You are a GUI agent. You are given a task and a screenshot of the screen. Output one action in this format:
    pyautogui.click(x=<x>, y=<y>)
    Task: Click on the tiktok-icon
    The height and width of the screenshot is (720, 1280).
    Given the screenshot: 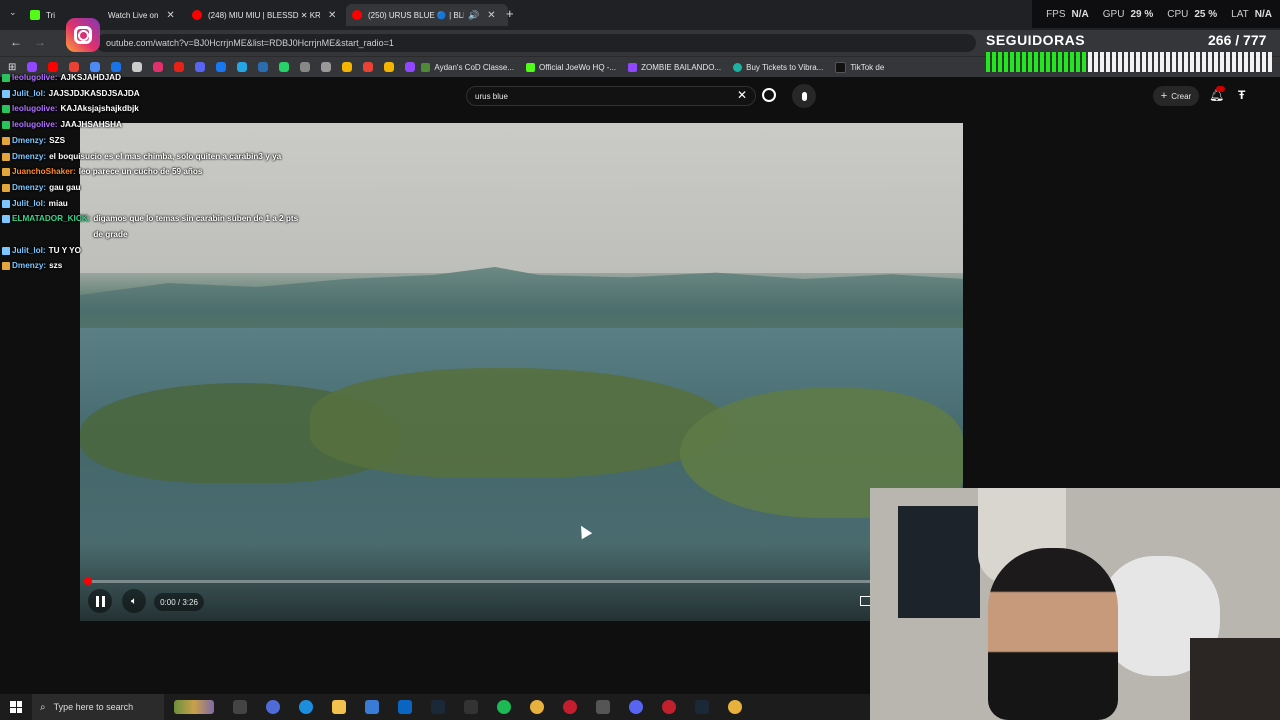 What is the action you would take?
    pyautogui.click(x=841, y=67)
    